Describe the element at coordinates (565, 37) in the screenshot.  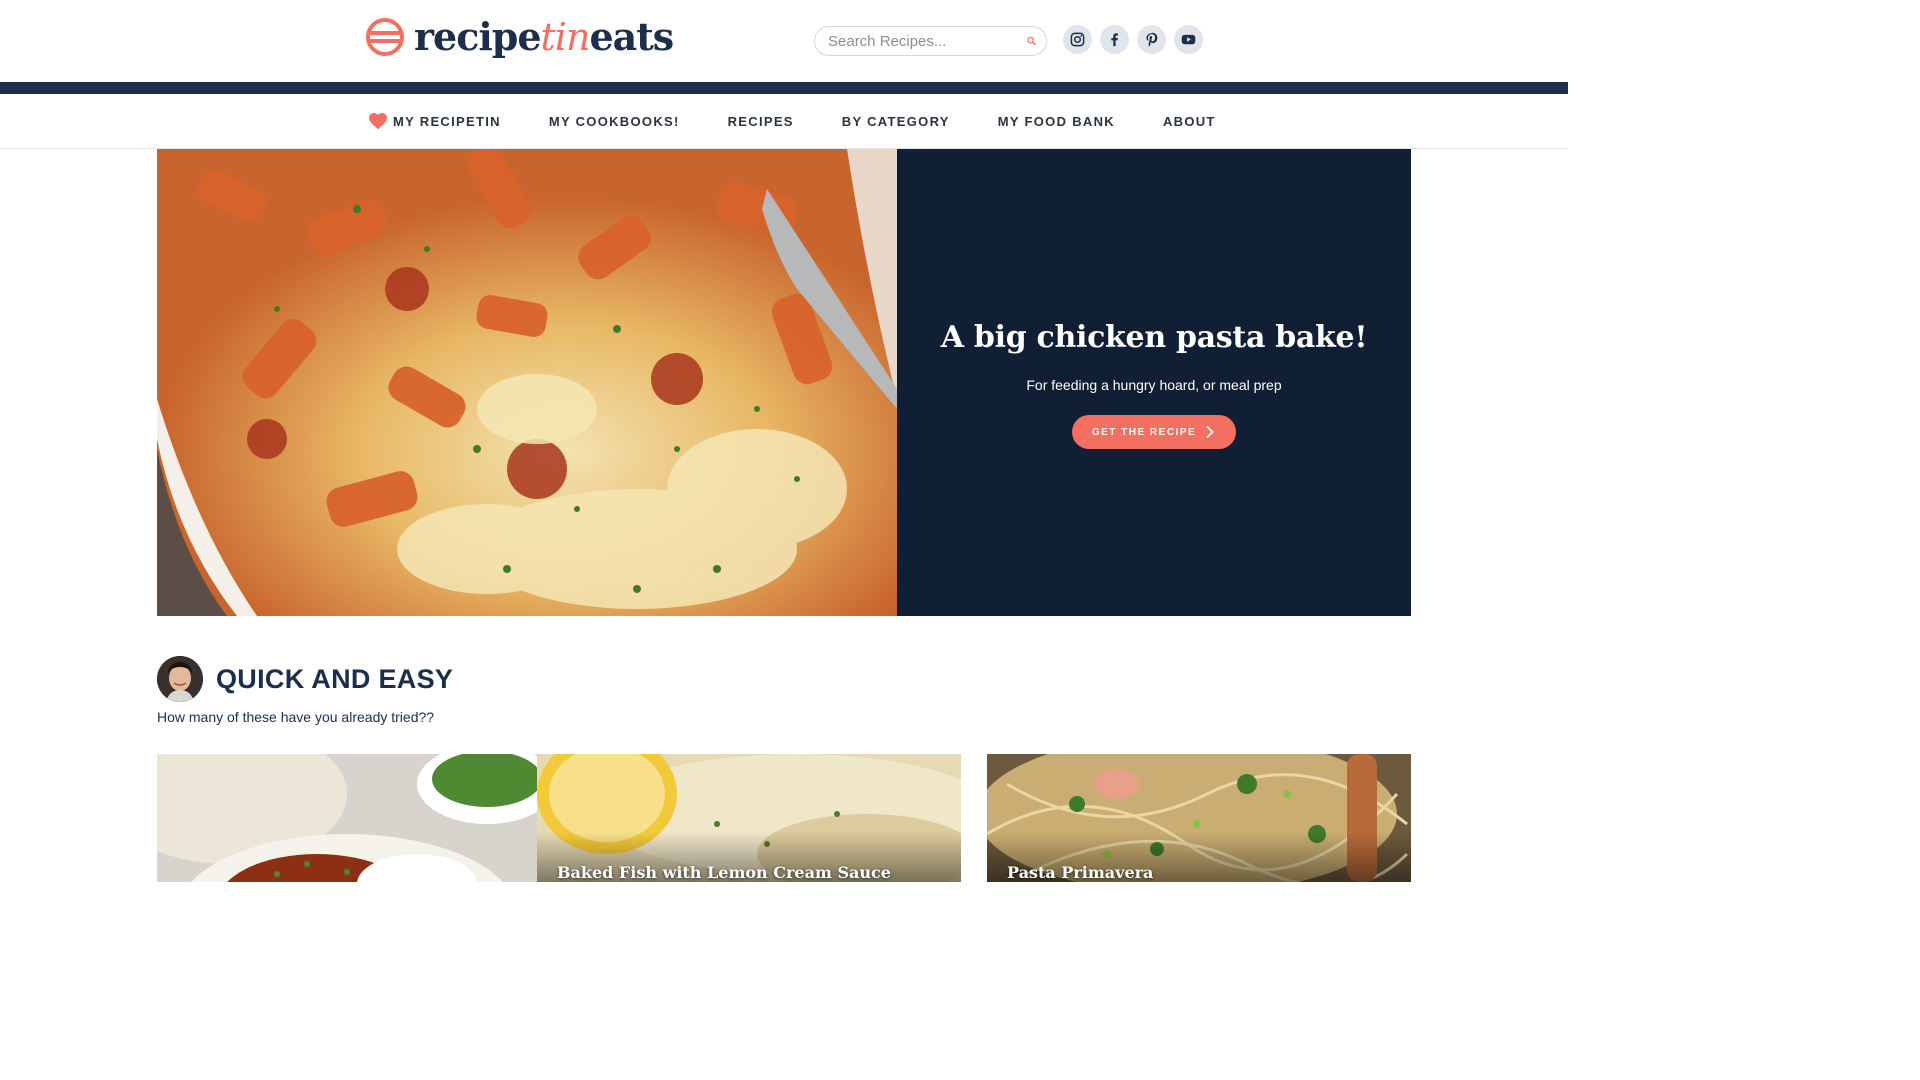
I see `logo-part-tin: tin` at that location.